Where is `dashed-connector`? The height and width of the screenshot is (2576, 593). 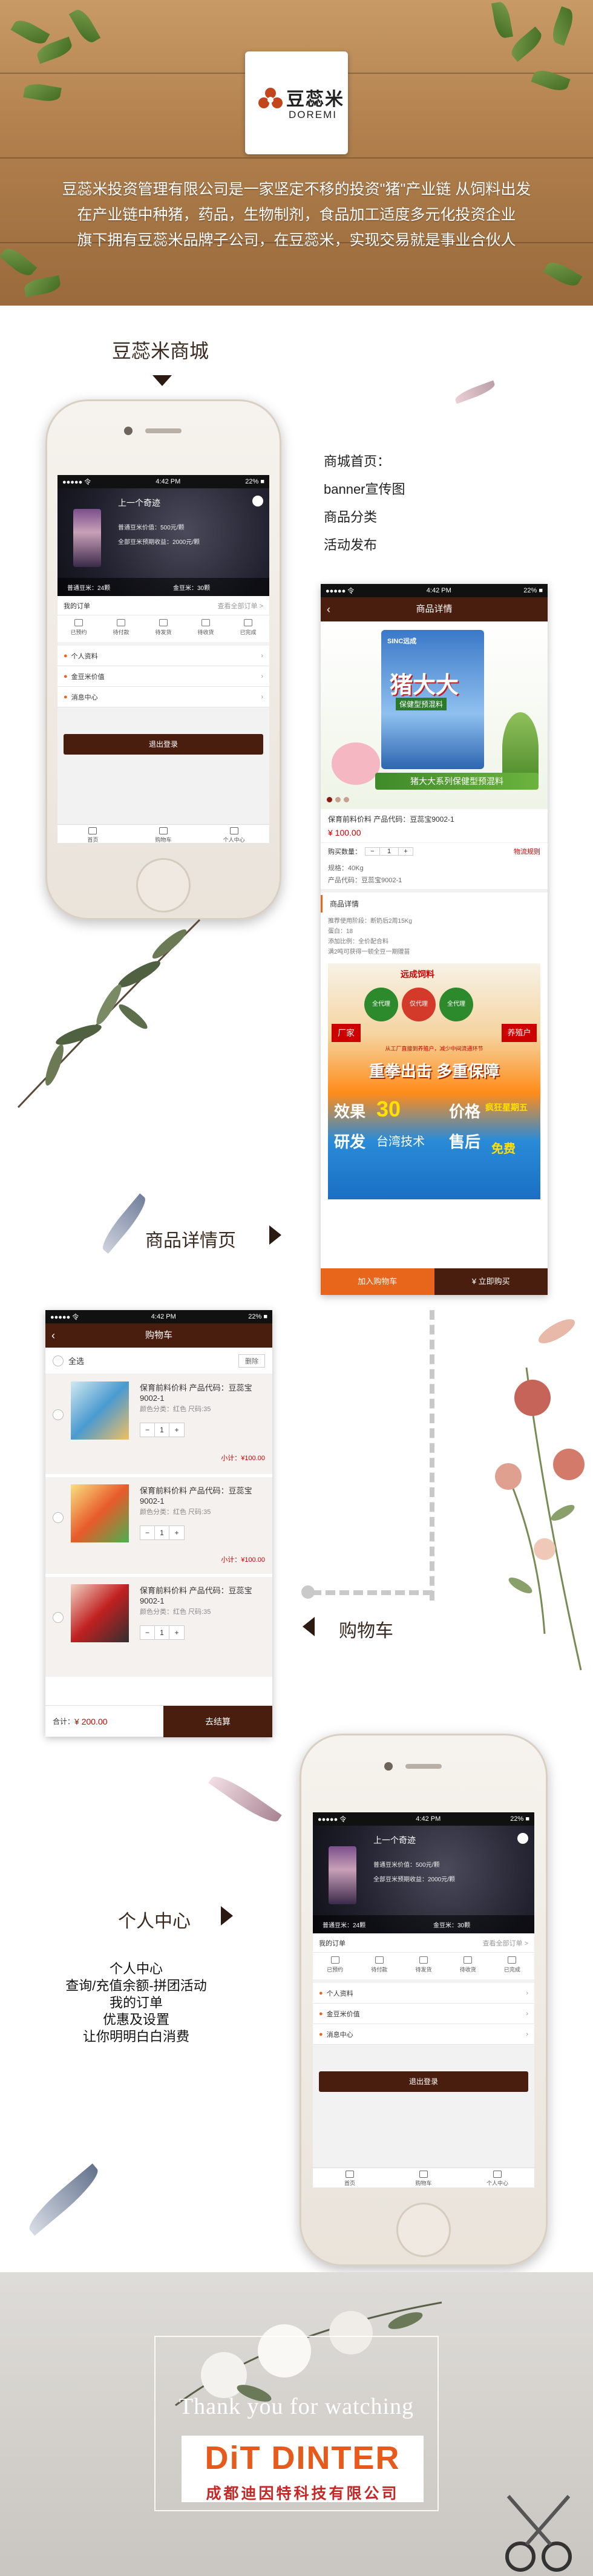 dashed-connector is located at coordinates (432, 1455).